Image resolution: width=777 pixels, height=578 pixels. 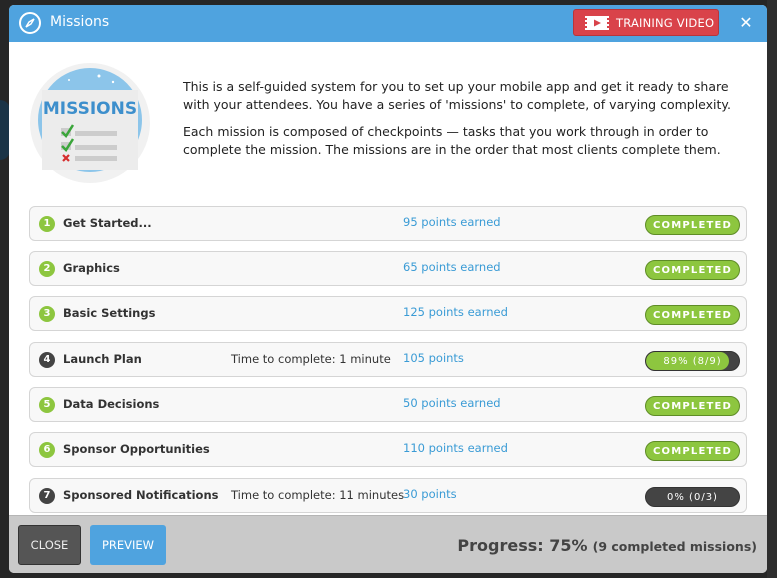 I want to click on progress-label: 89% (8/9), so click(x=692, y=361).